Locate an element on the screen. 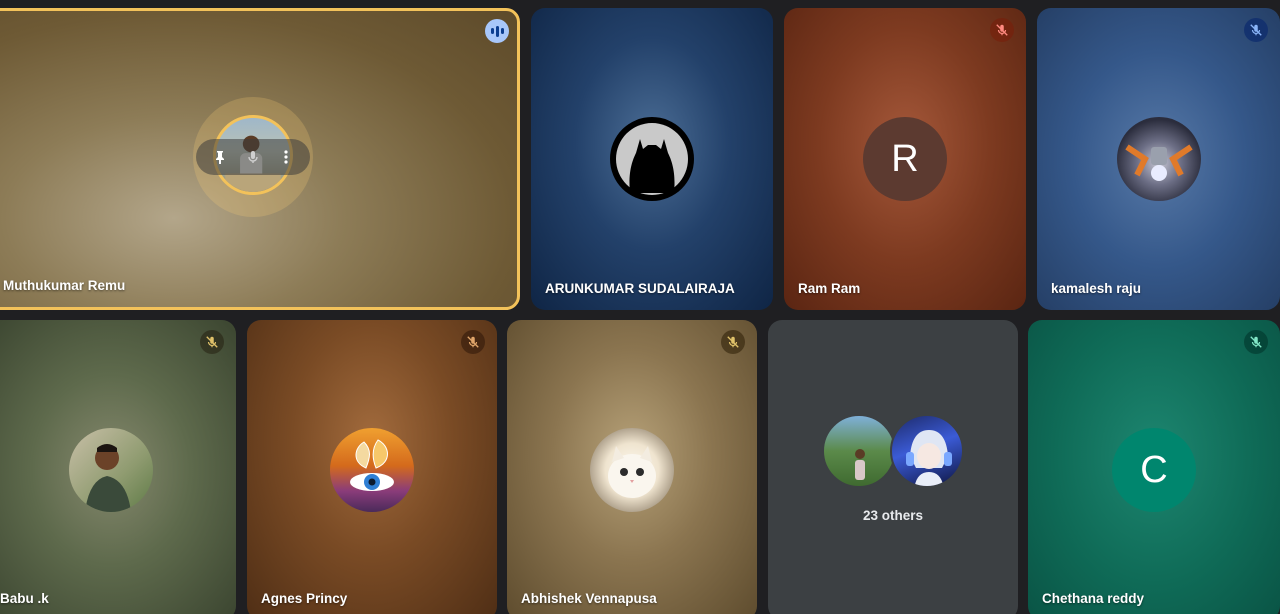 The width and height of the screenshot is (1280, 614). participant-tile-kamalesh: kamalesh raju is located at coordinates (1158, 159).